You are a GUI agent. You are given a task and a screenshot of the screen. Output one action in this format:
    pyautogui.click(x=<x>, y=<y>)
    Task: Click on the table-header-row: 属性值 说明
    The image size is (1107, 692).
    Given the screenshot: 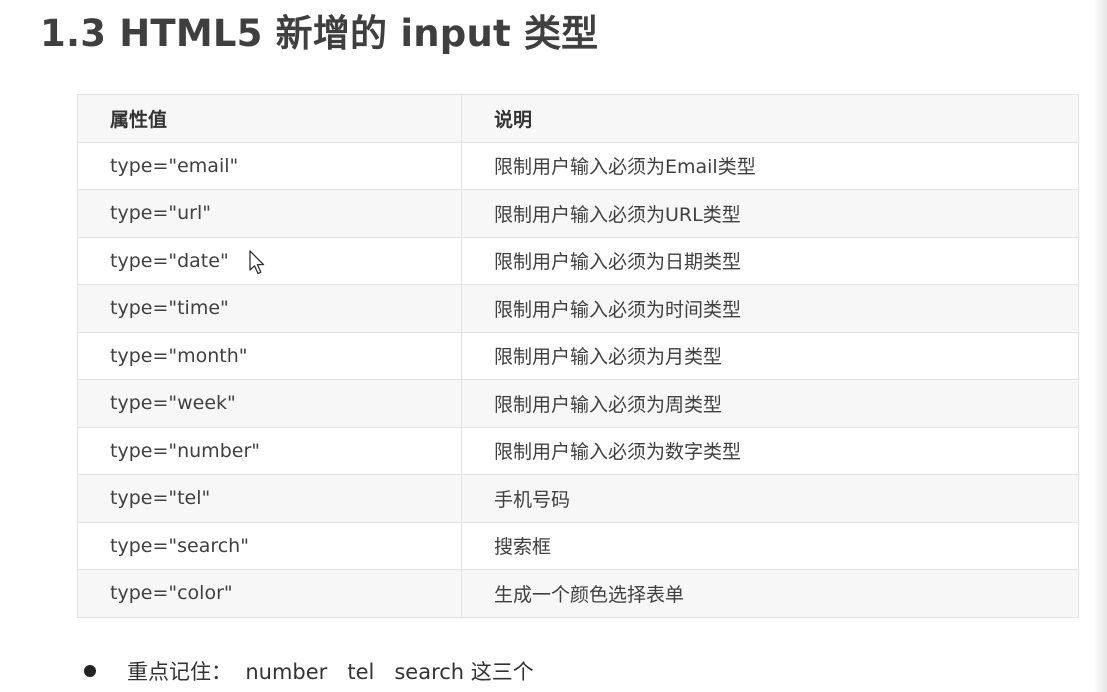 What is the action you would take?
    pyautogui.click(x=578, y=118)
    